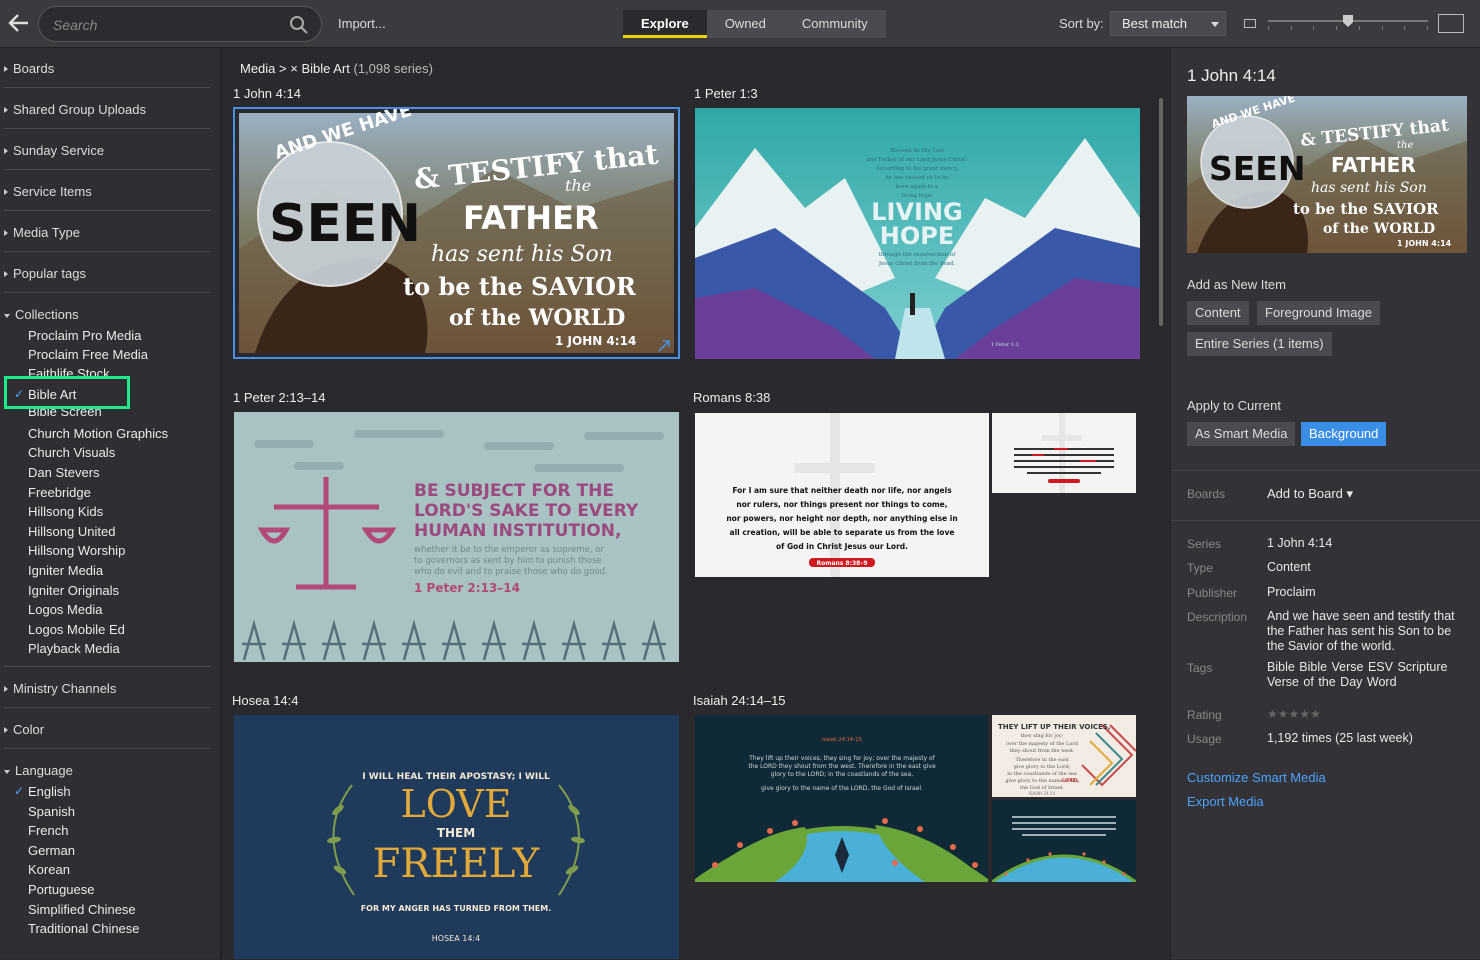 The width and height of the screenshot is (1480, 960). I want to click on section-shared-group-uploads: Shared Group Uploads, so click(107, 109).